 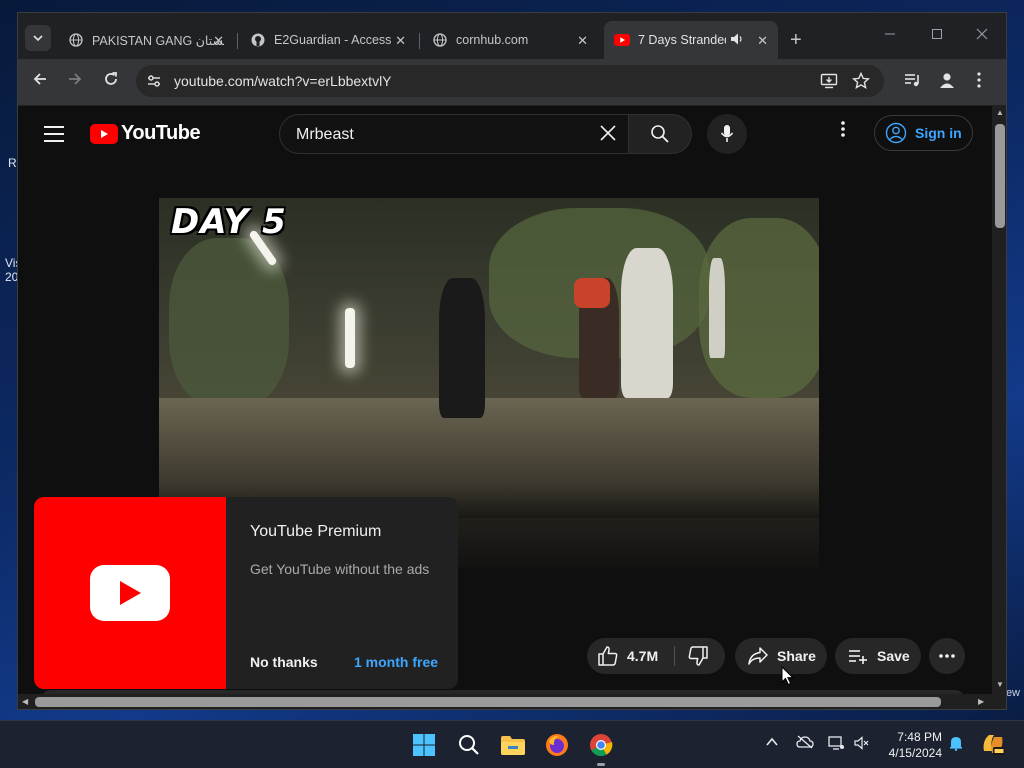 What do you see at coordinates (488, 702) in the screenshot?
I see `horizontal-scroll-thumb` at bounding box center [488, 702].